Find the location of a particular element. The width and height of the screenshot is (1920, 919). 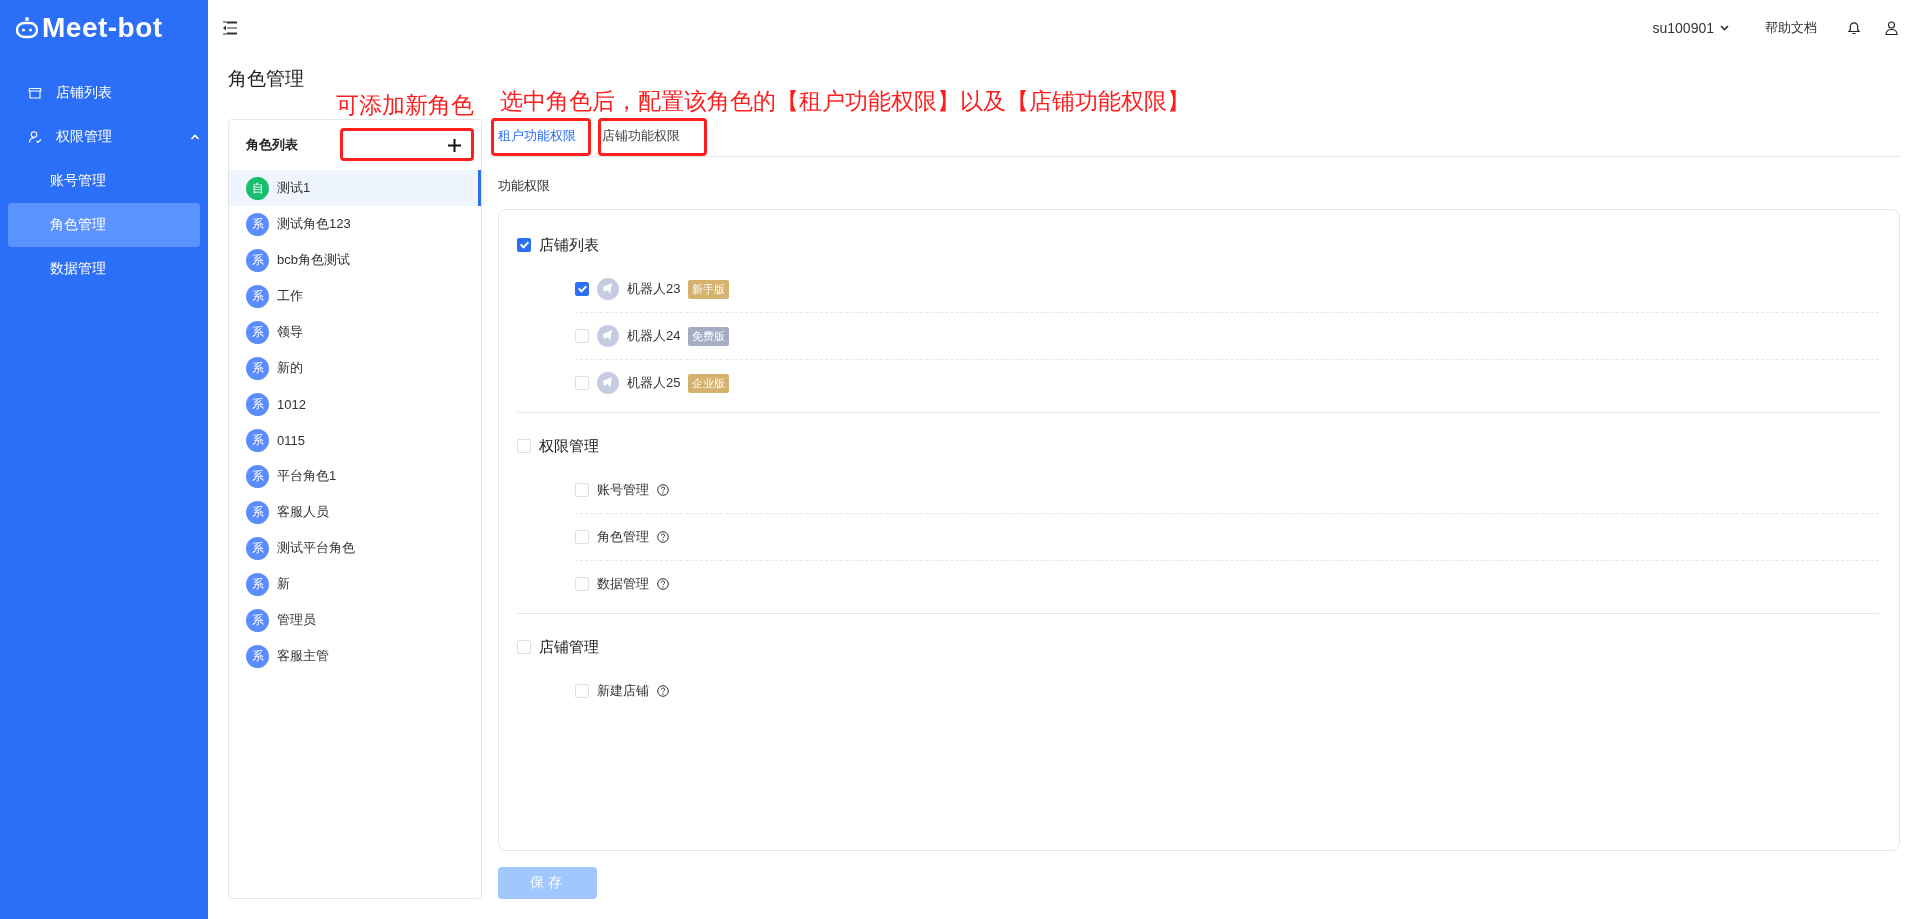

robot-name: 机器人24 is located at coordinates (654, 336).